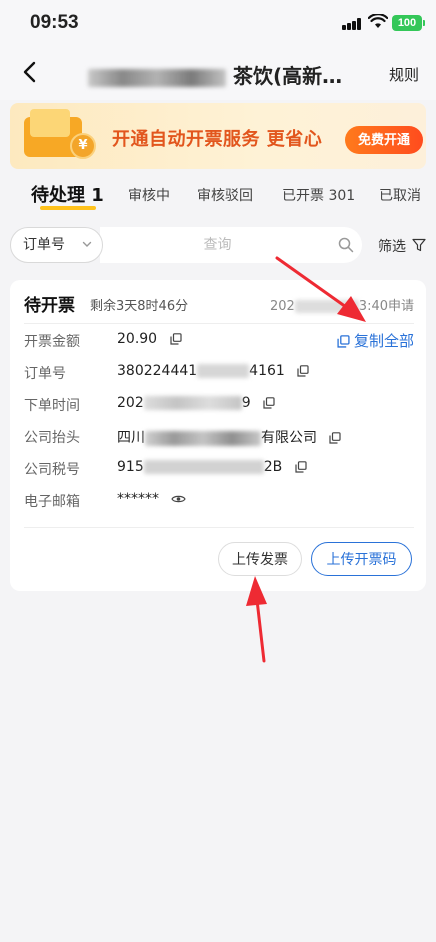 The width and height of the screenshot is (436, 942). What do you see at coordinates (282, 306) in the screenshot?
I see `apply-time-prefix: 202` at bounding box center [282, 306].